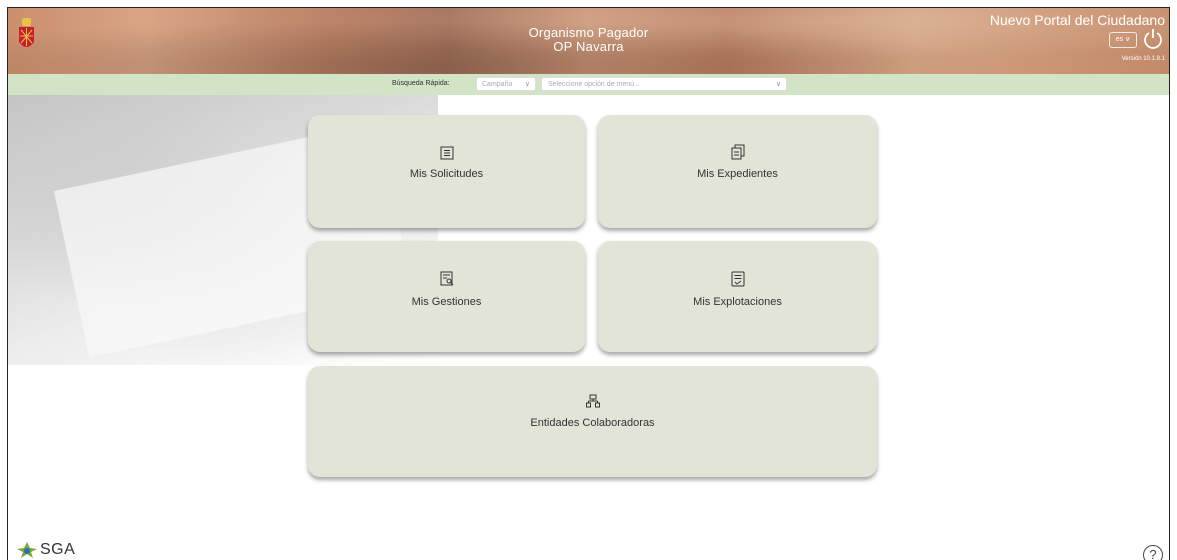  I want to click on help-icon: ?, so click(1153, 552).